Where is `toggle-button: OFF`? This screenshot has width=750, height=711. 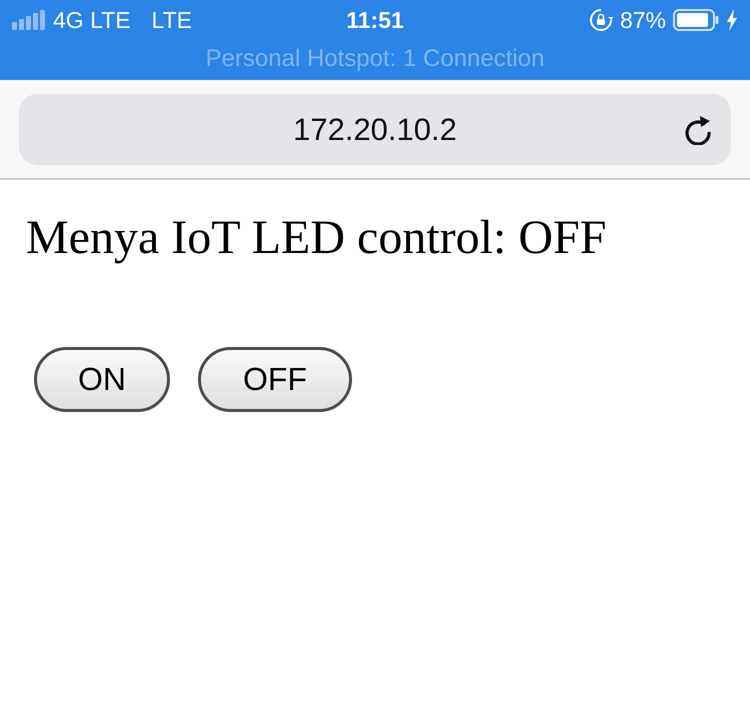
toggle-button: OFF is located at coordinates (275, 379).